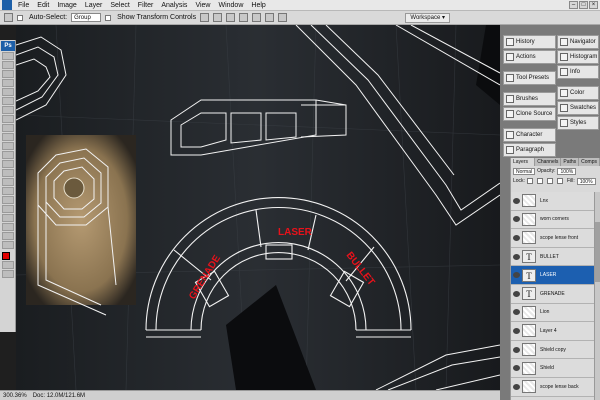 This screenshot has height=400, width=600. I want to click on layer-row: scope lense back, so click(553, 387).